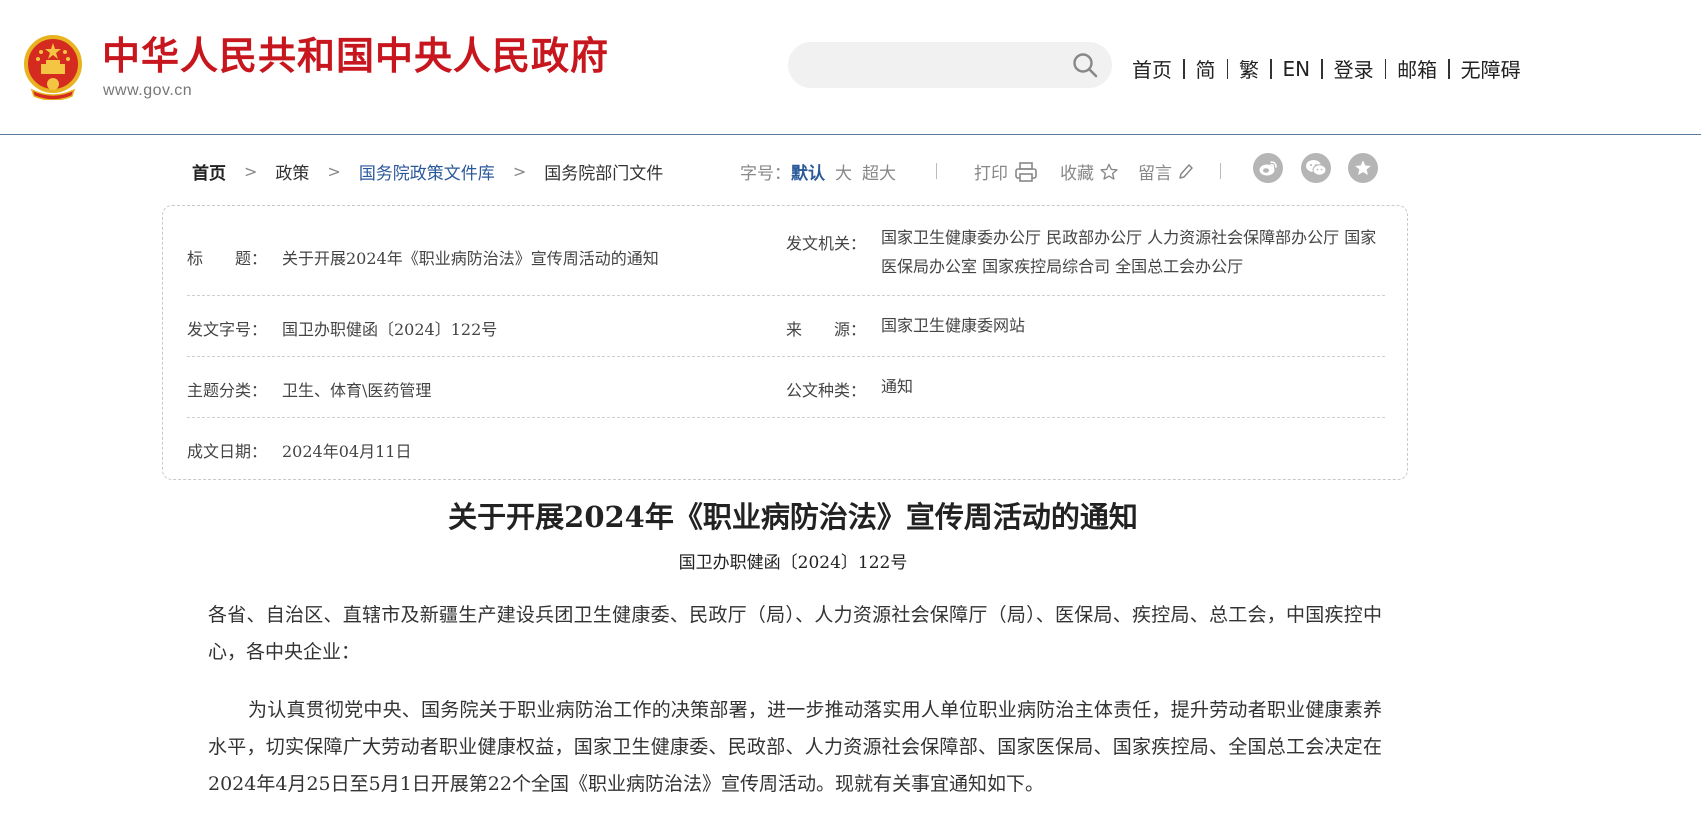 The height and width of the screenshot is (813, 1701). What do you see at coordinates (227, 451) in the screenshot?
I see `date-label: 成文日期：` at bounding box center [227, 451].